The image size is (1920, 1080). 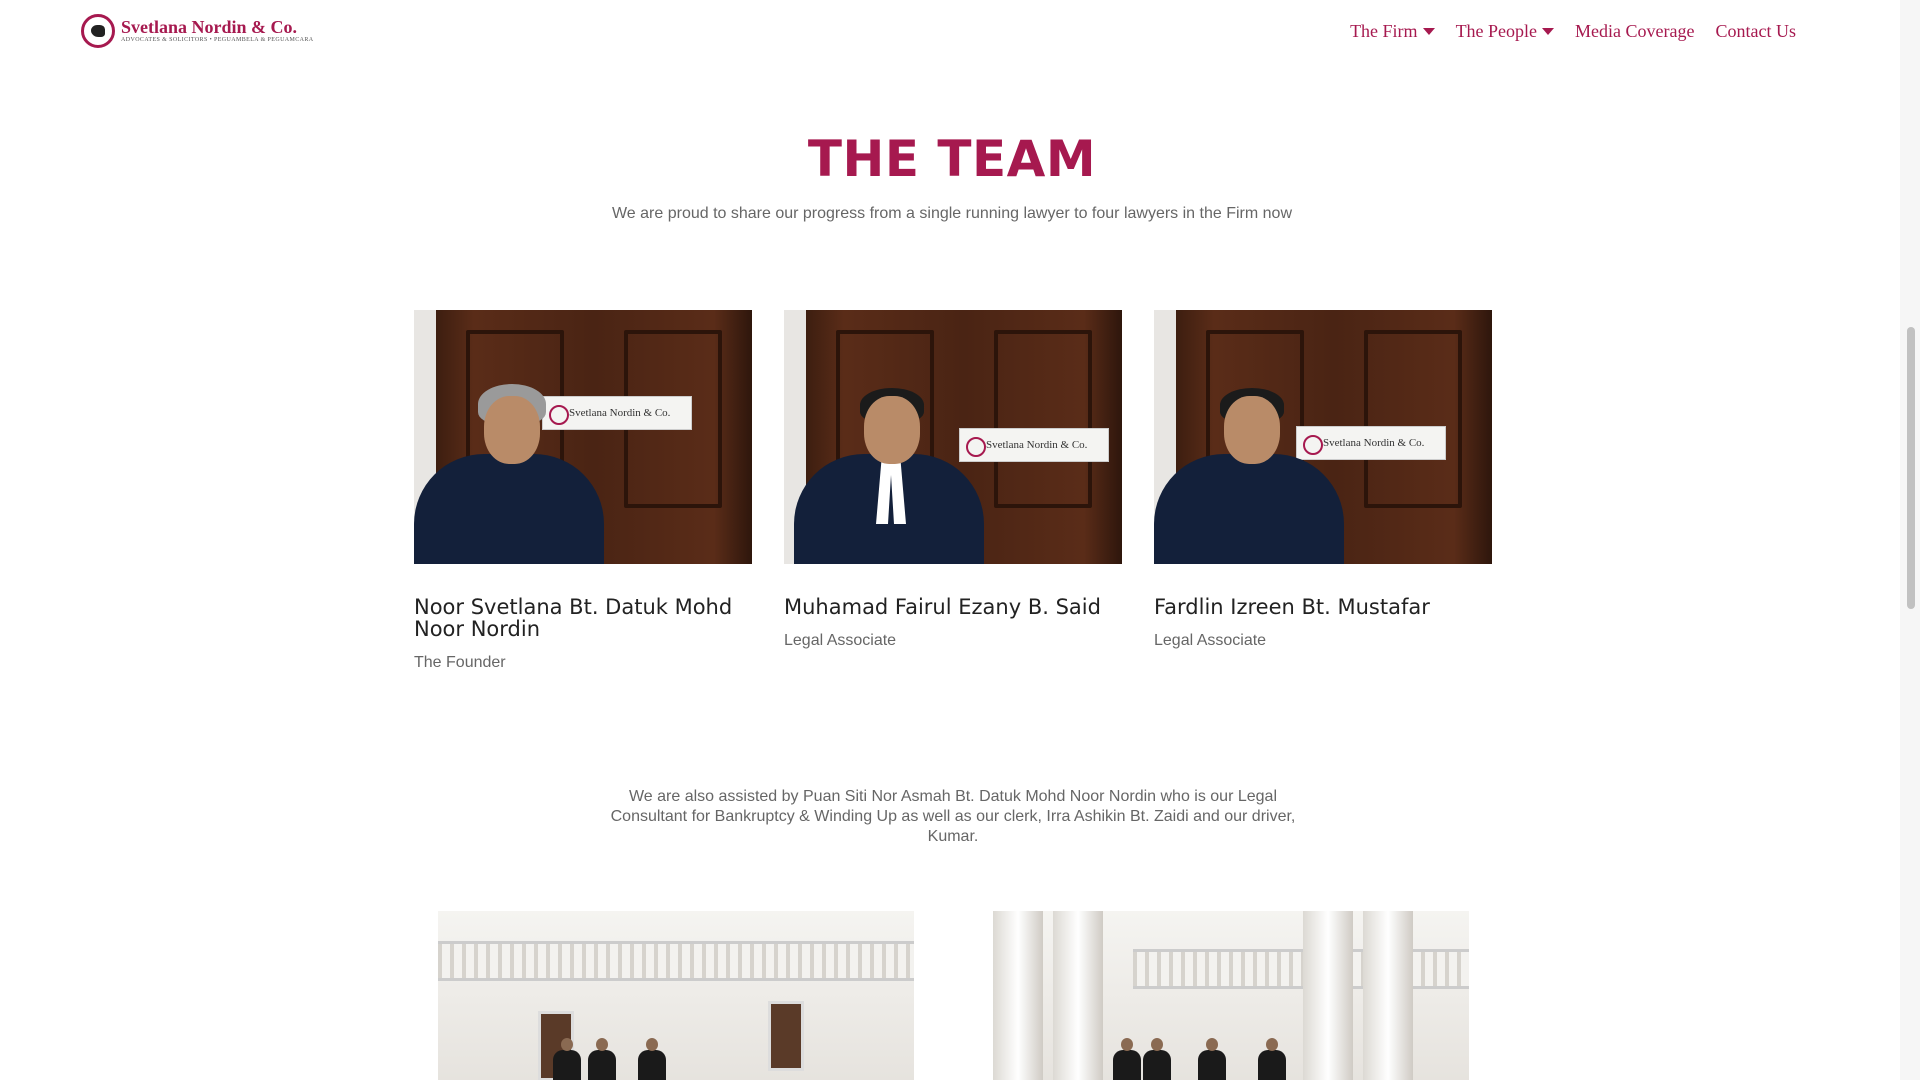 What do you see at coordinates (1292, 607) in the screenshot?
I see `team-member-name: Fardlin Izreen Bt. Mustafar` at bounding box center [1292, 607].